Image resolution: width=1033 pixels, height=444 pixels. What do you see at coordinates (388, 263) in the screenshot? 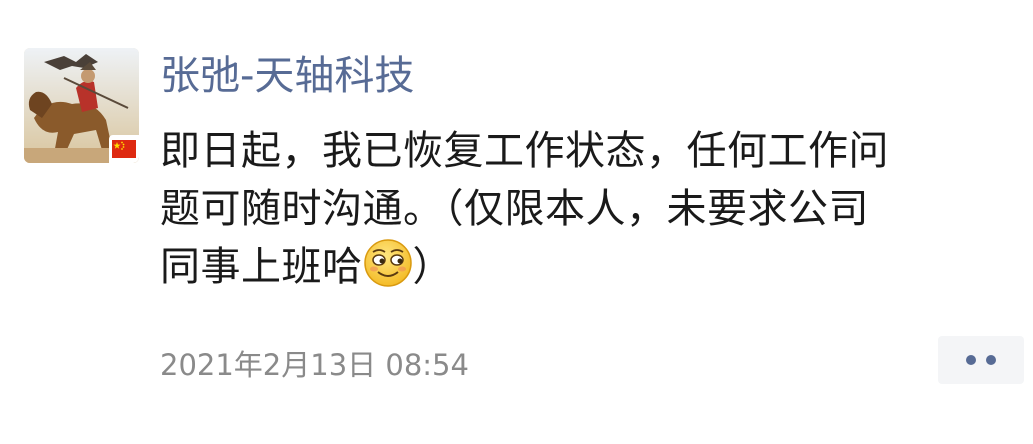
I see `grinning-squint-emoji-icon` at bounding box center [388, 263].